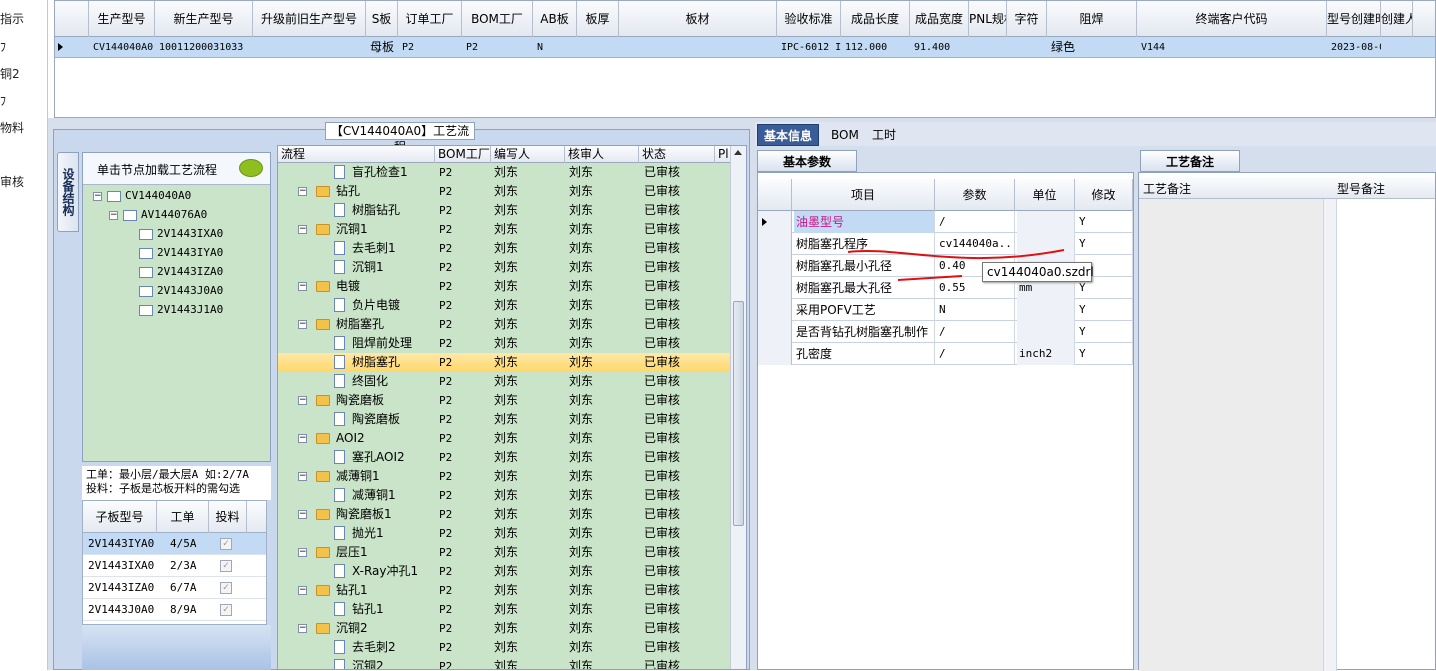  Describe the element at coordinates (251, 168) in the screenshot. I see `speech-bubble-icon` at that location.